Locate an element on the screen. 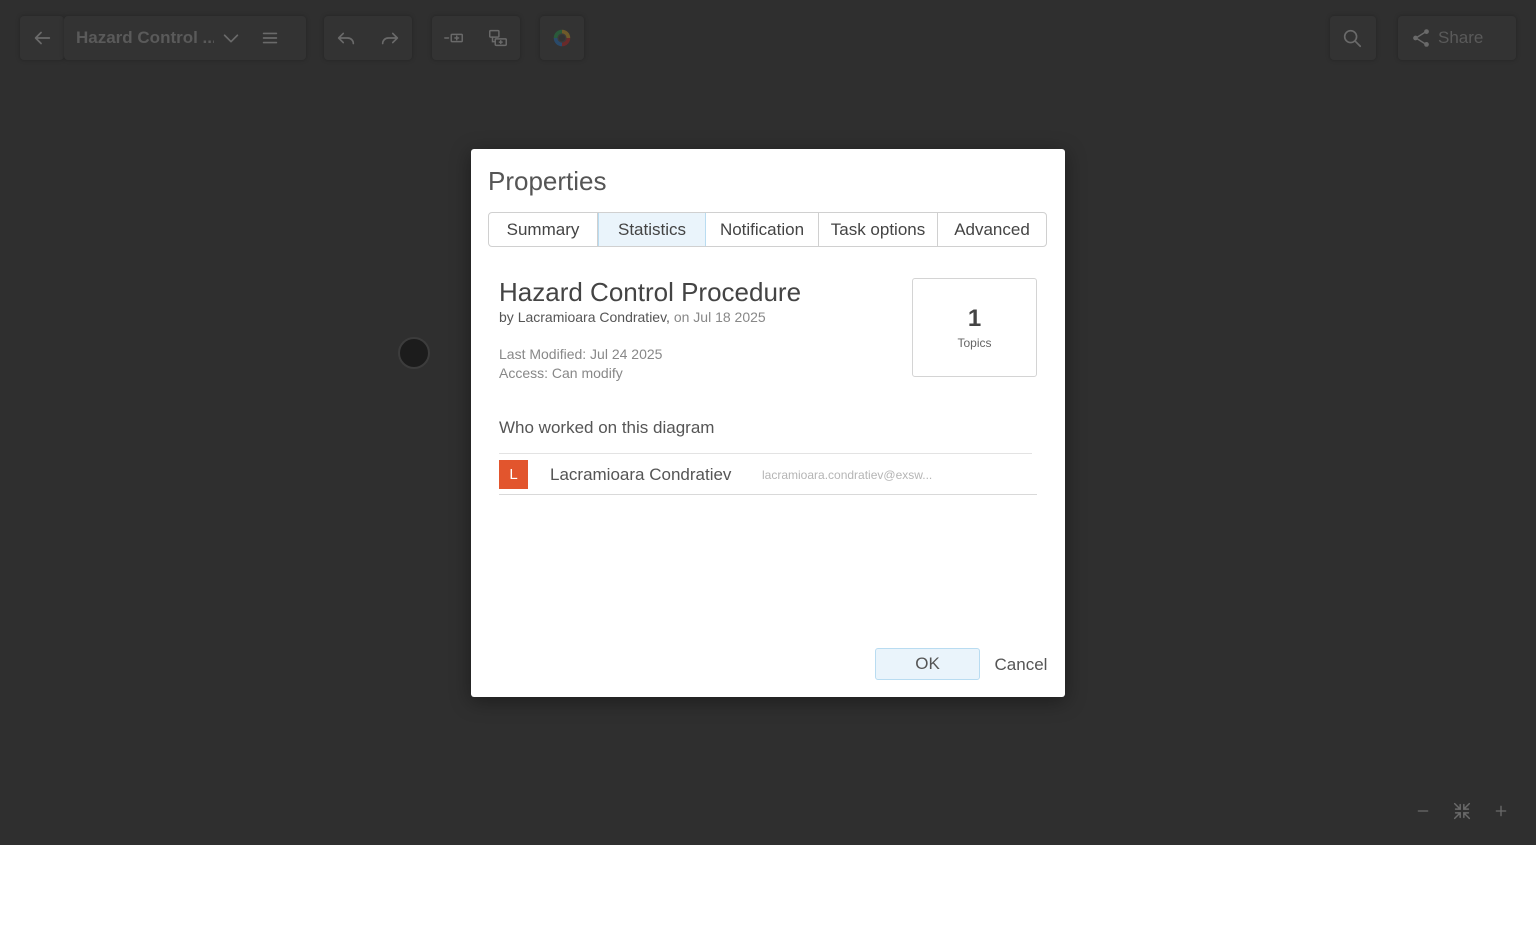 This screenshot has height=950, width=1536. share-icon is located at coordinates (1421, 38).